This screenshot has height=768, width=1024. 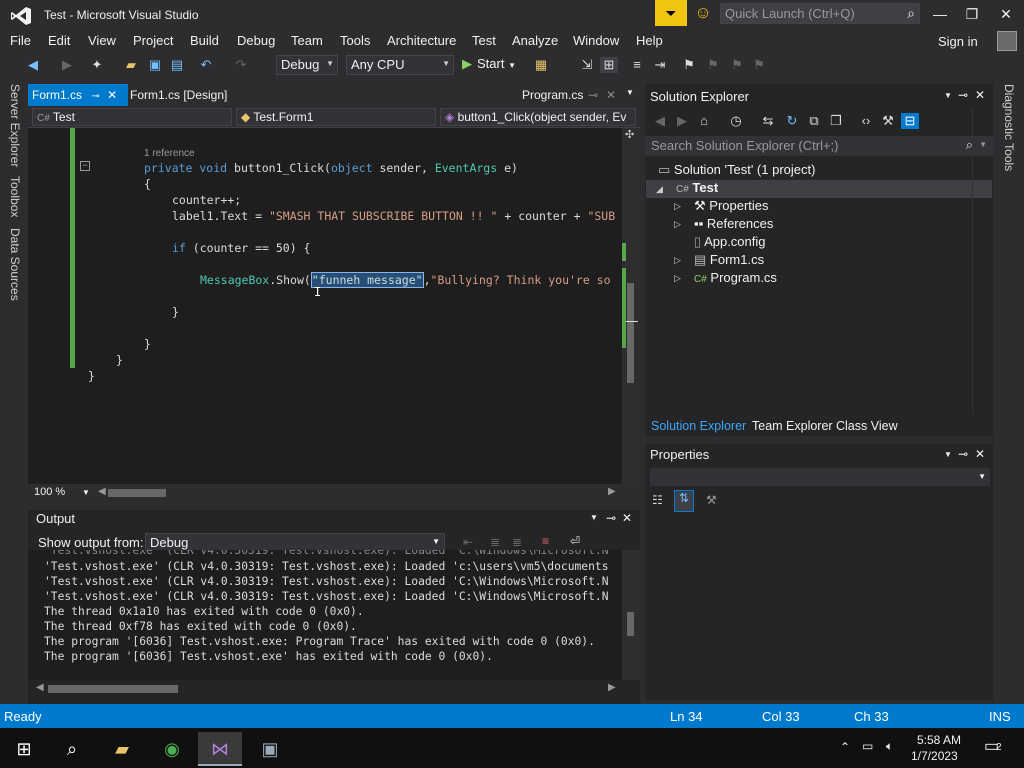 What do you see at coordinates (721, 206) in the screenshot?
I see `tree-item-properties: ▷ ⚒ Properties` at bounding box center [721, 206].